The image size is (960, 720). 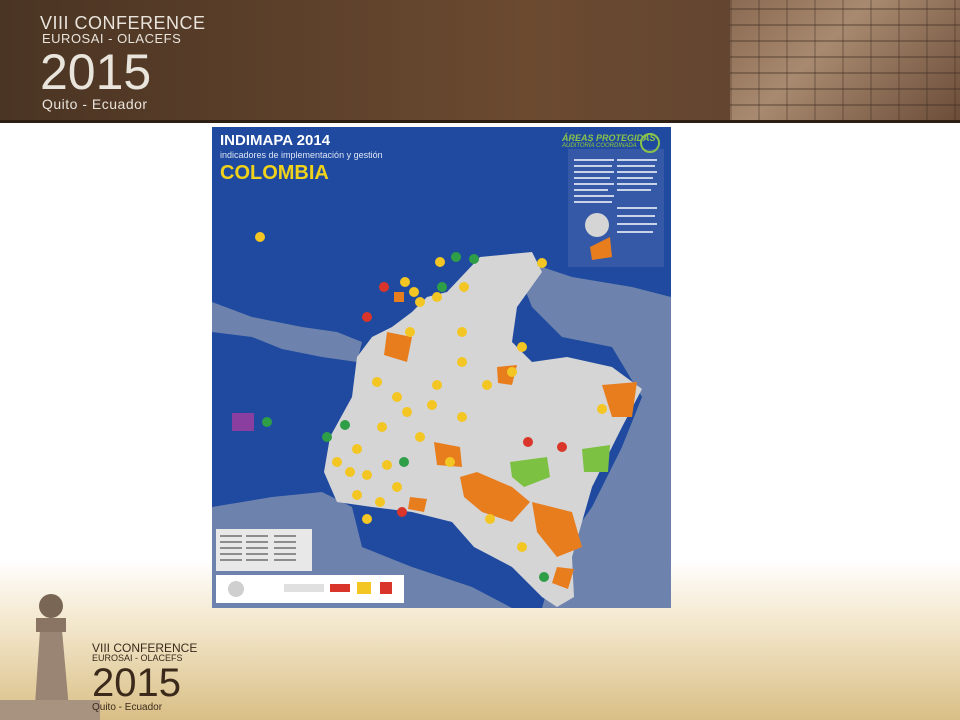 What do you see at coordinates (136, 683) in the screenshot?
I see `footer-logo-year: 2015` at bounding box center [136, 683].